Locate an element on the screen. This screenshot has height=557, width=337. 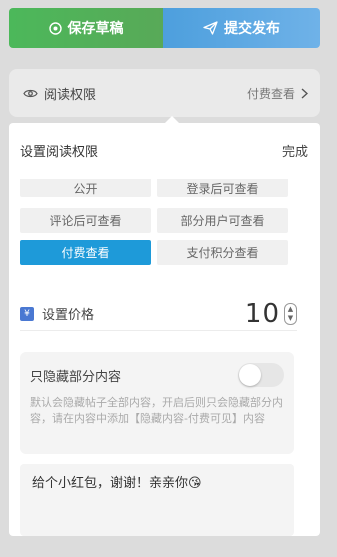
price-label: 设置价格 is located at coordinates (68, 315).